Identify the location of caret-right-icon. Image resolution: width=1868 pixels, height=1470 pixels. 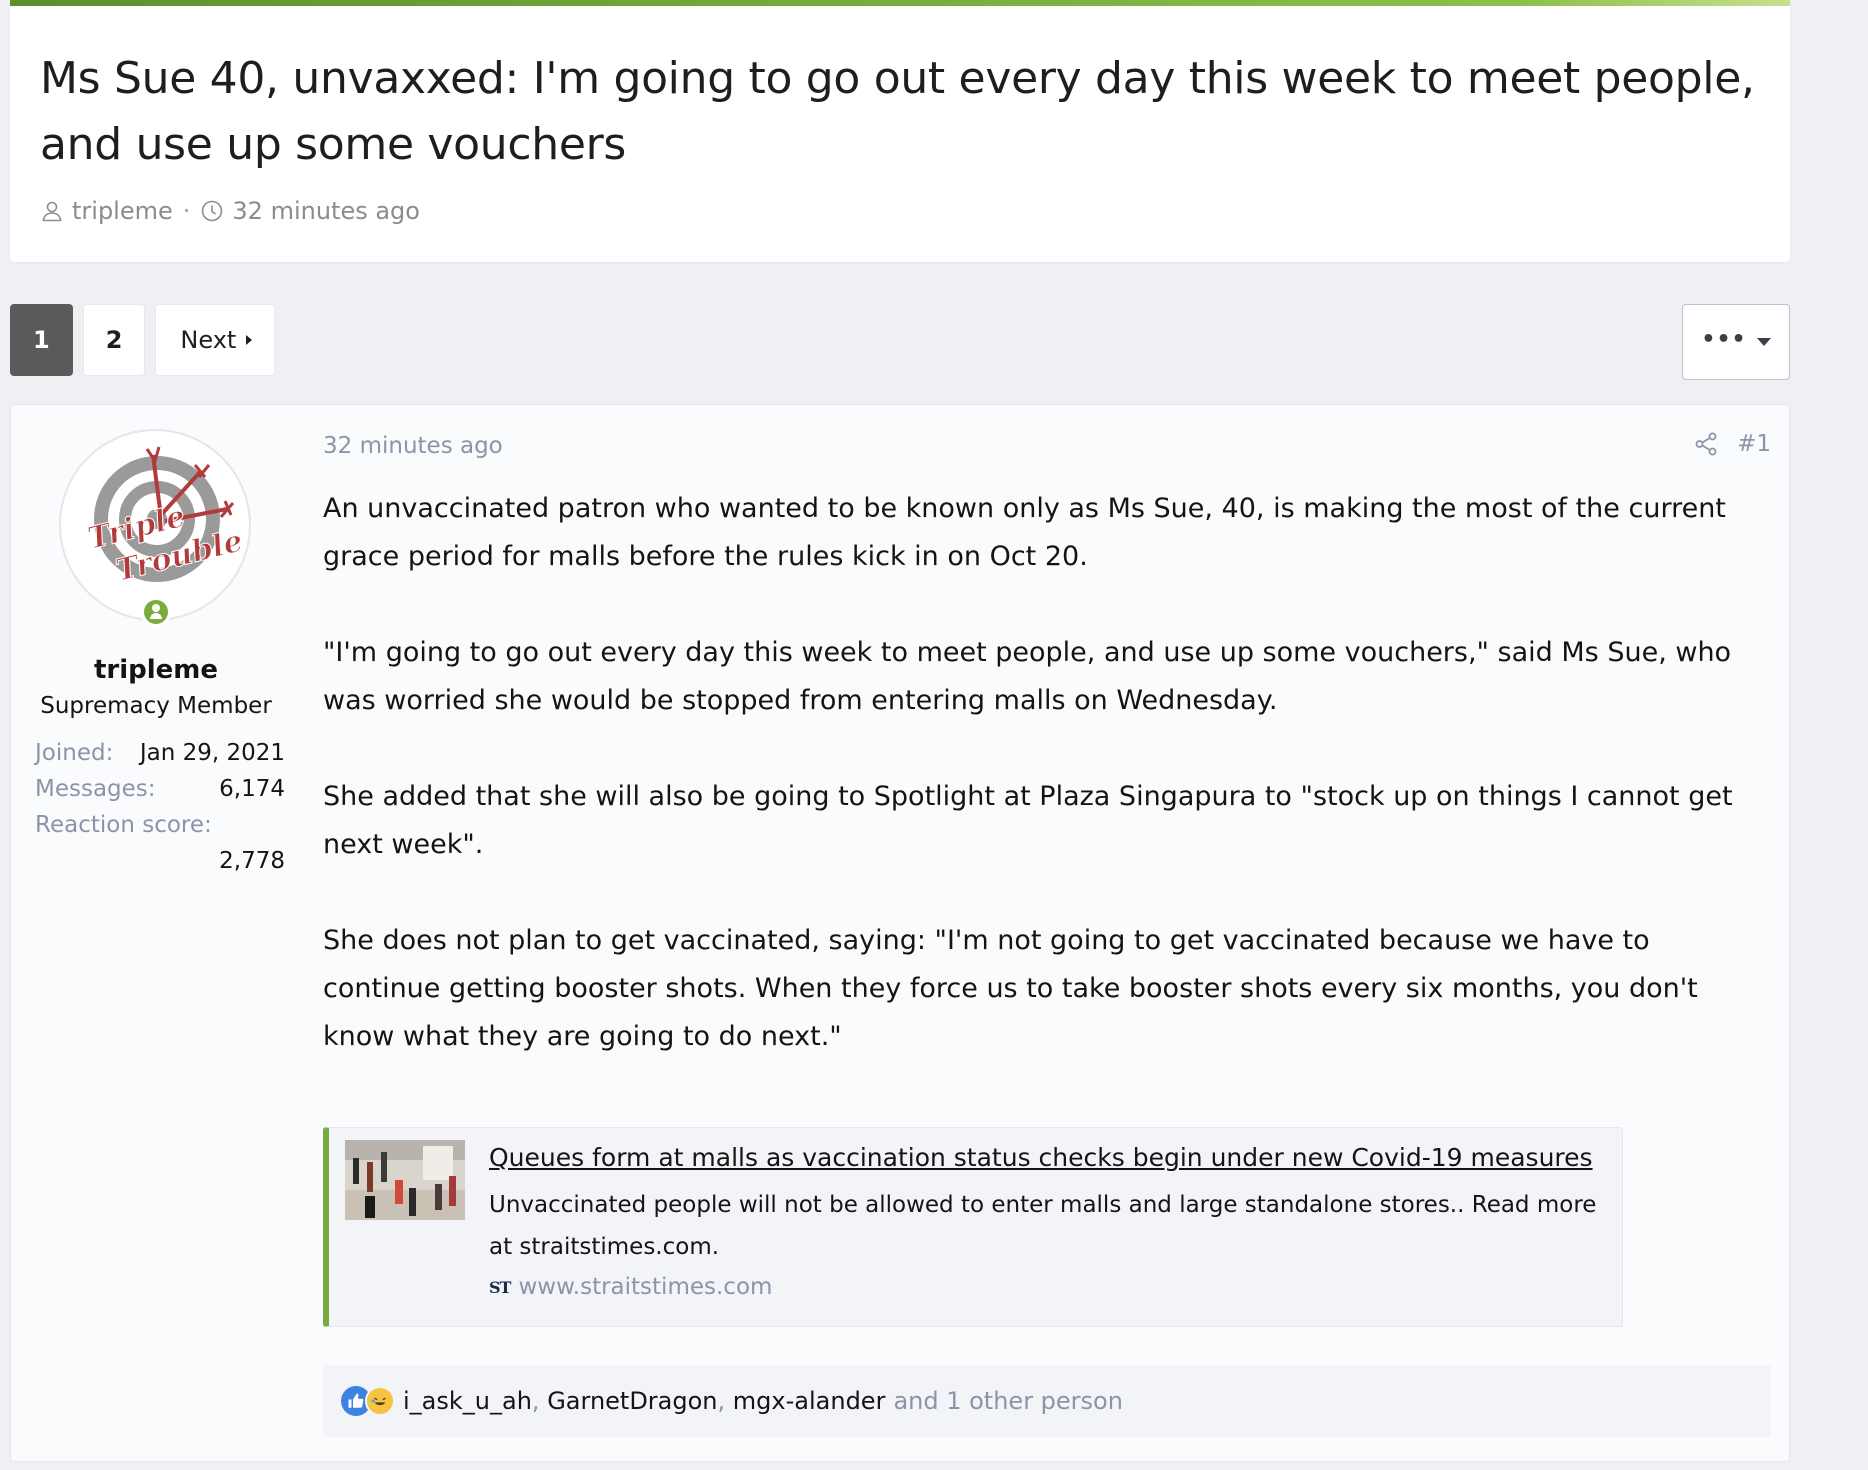
(249, 340).